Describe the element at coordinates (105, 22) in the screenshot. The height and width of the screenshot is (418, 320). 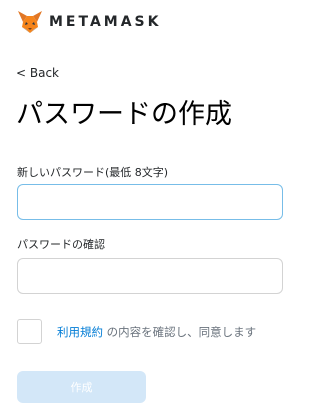
I see `brand-name: METAMASK` at that location.